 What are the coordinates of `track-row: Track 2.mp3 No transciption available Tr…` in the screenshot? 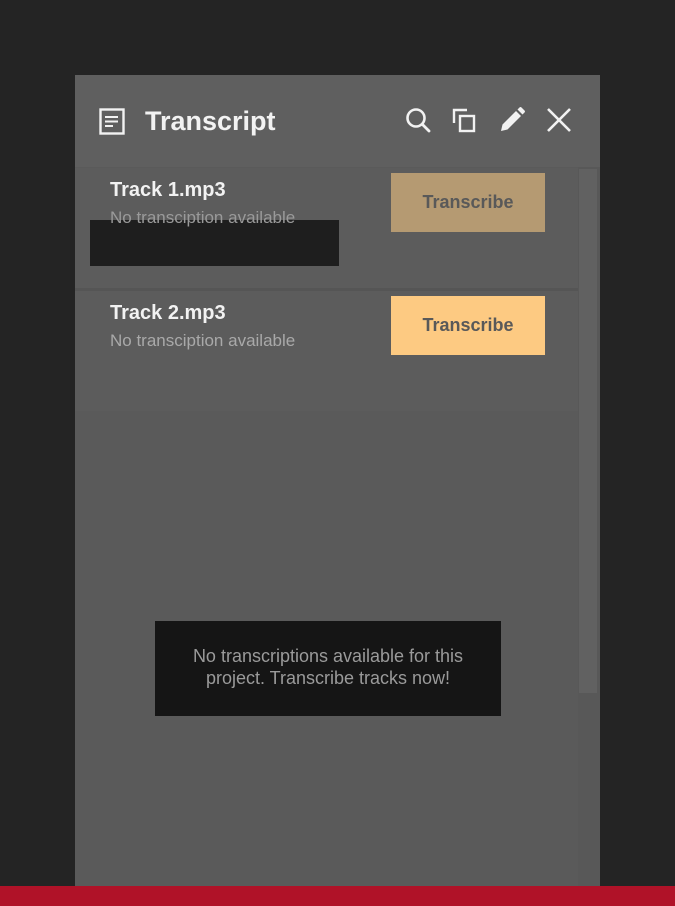 It's located at (326, 351).